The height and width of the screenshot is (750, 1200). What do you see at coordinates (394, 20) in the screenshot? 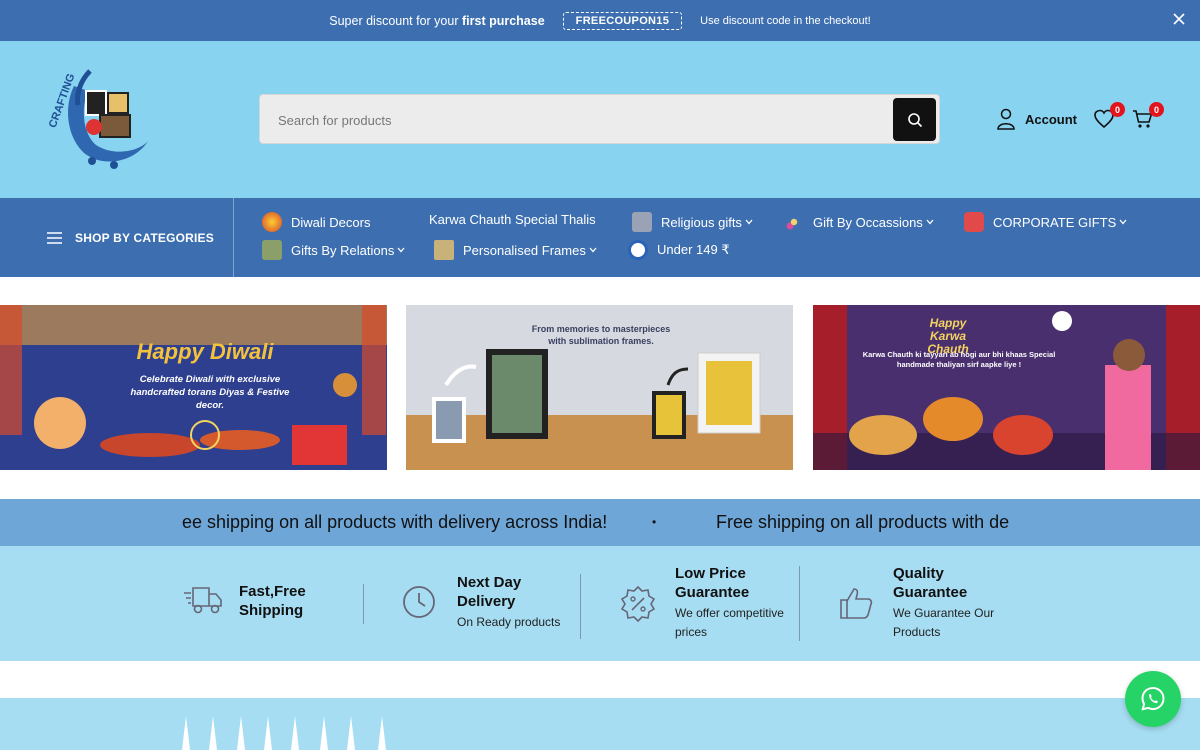
I see `announcement-prefix: Super discount for your` at bounding box center [394, 20].